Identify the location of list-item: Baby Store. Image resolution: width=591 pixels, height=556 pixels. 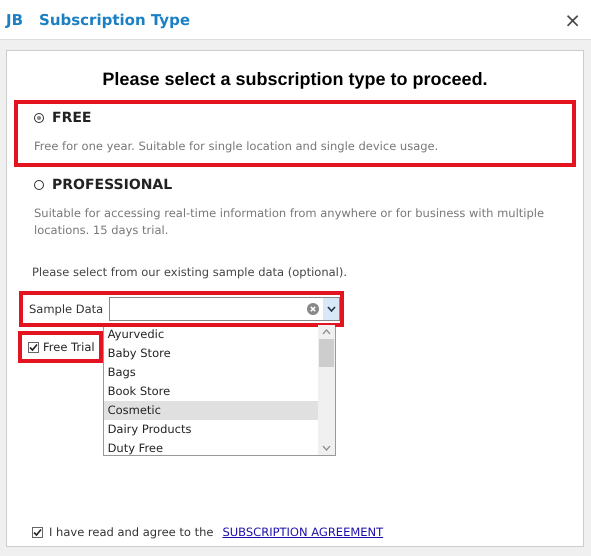
(211, 353).